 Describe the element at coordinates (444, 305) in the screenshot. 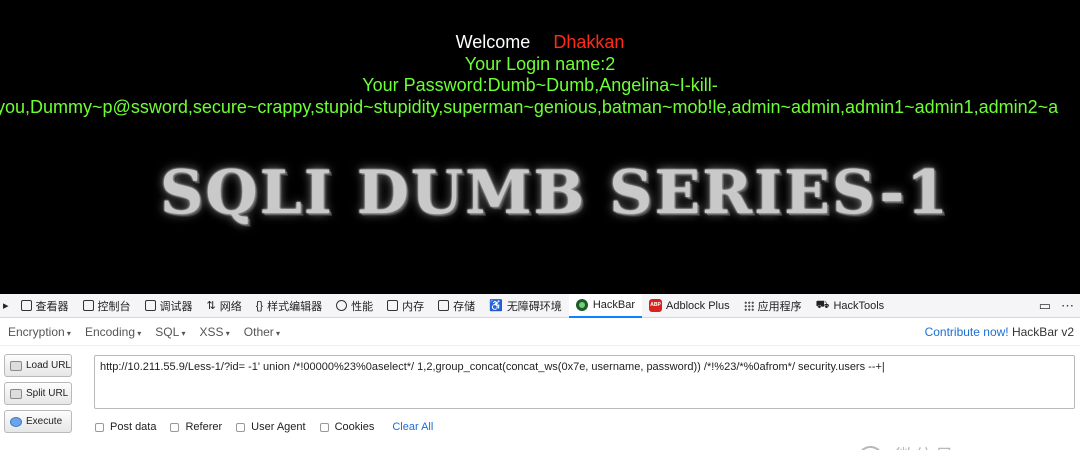

I see `storage-icon` at that location.